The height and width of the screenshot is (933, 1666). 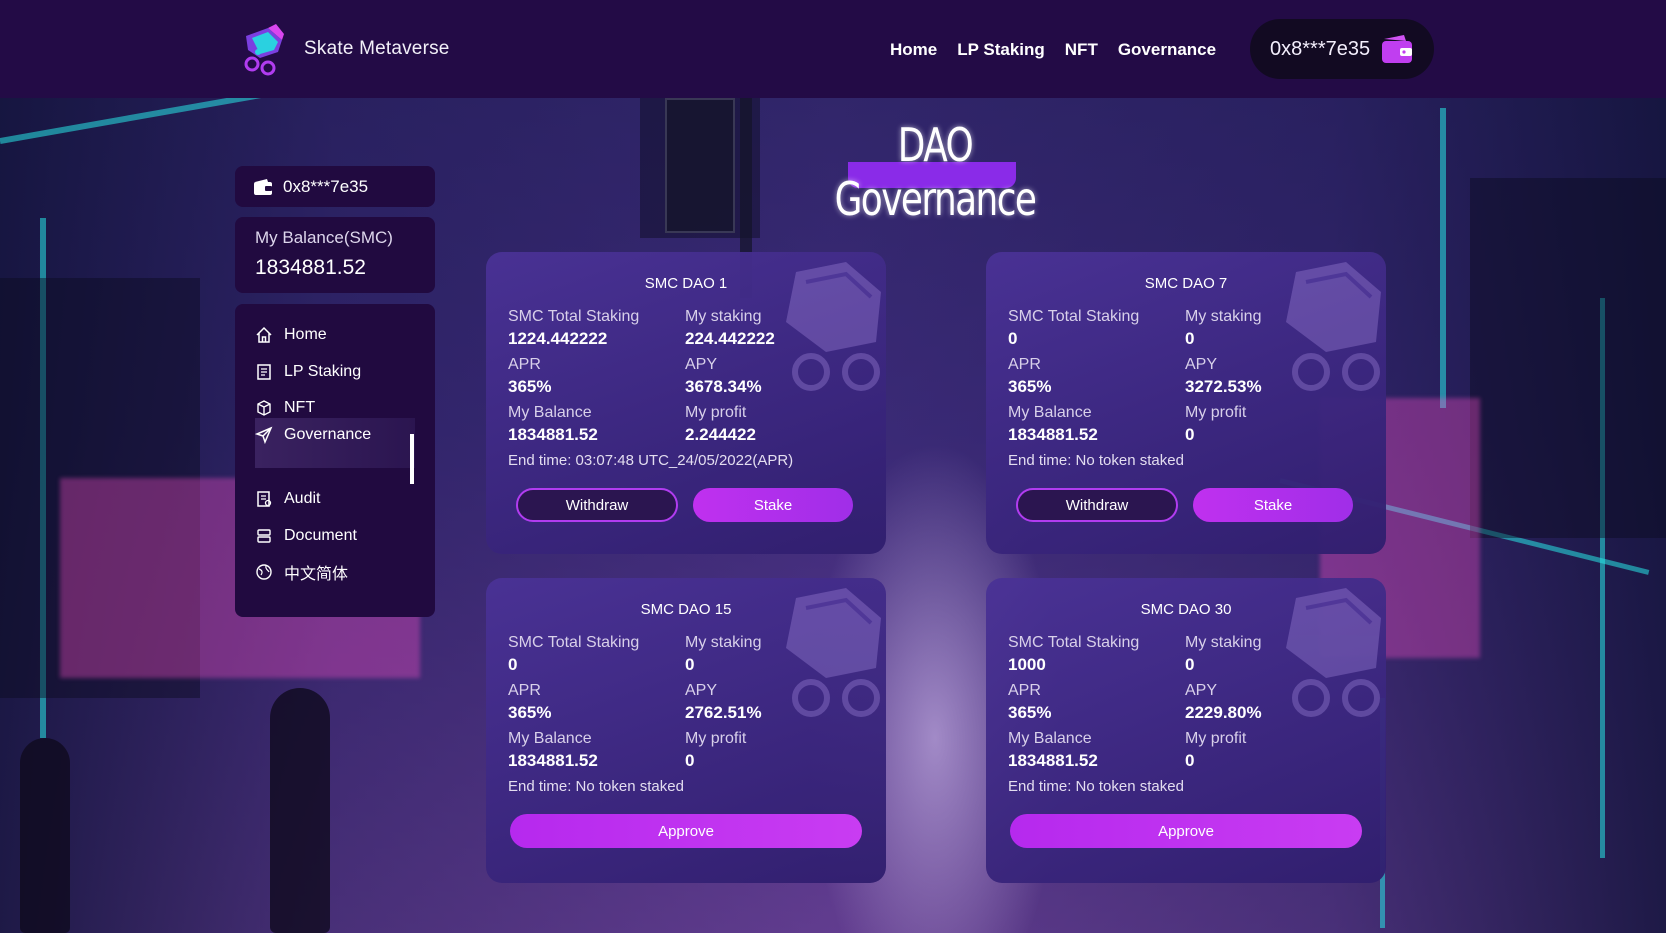 What do you see at coordinates (310, 267) in the screenshot?
I see `balance-value: 1834881.52` at bounding box center [310, 267].